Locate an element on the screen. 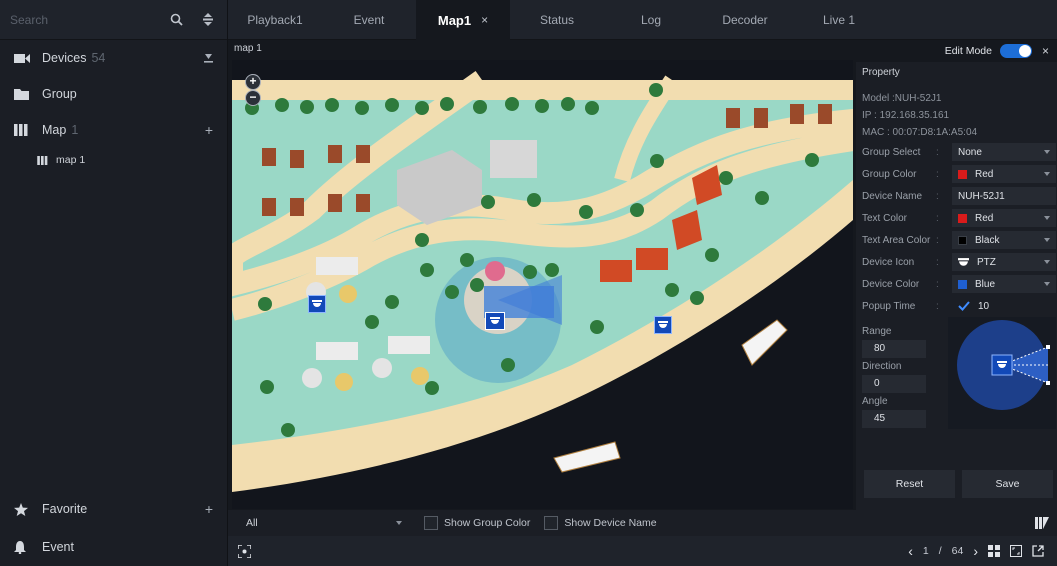 The width and height of the screenshot is (1057, 566). device-marker-selected is located at coordinates (495, 321).